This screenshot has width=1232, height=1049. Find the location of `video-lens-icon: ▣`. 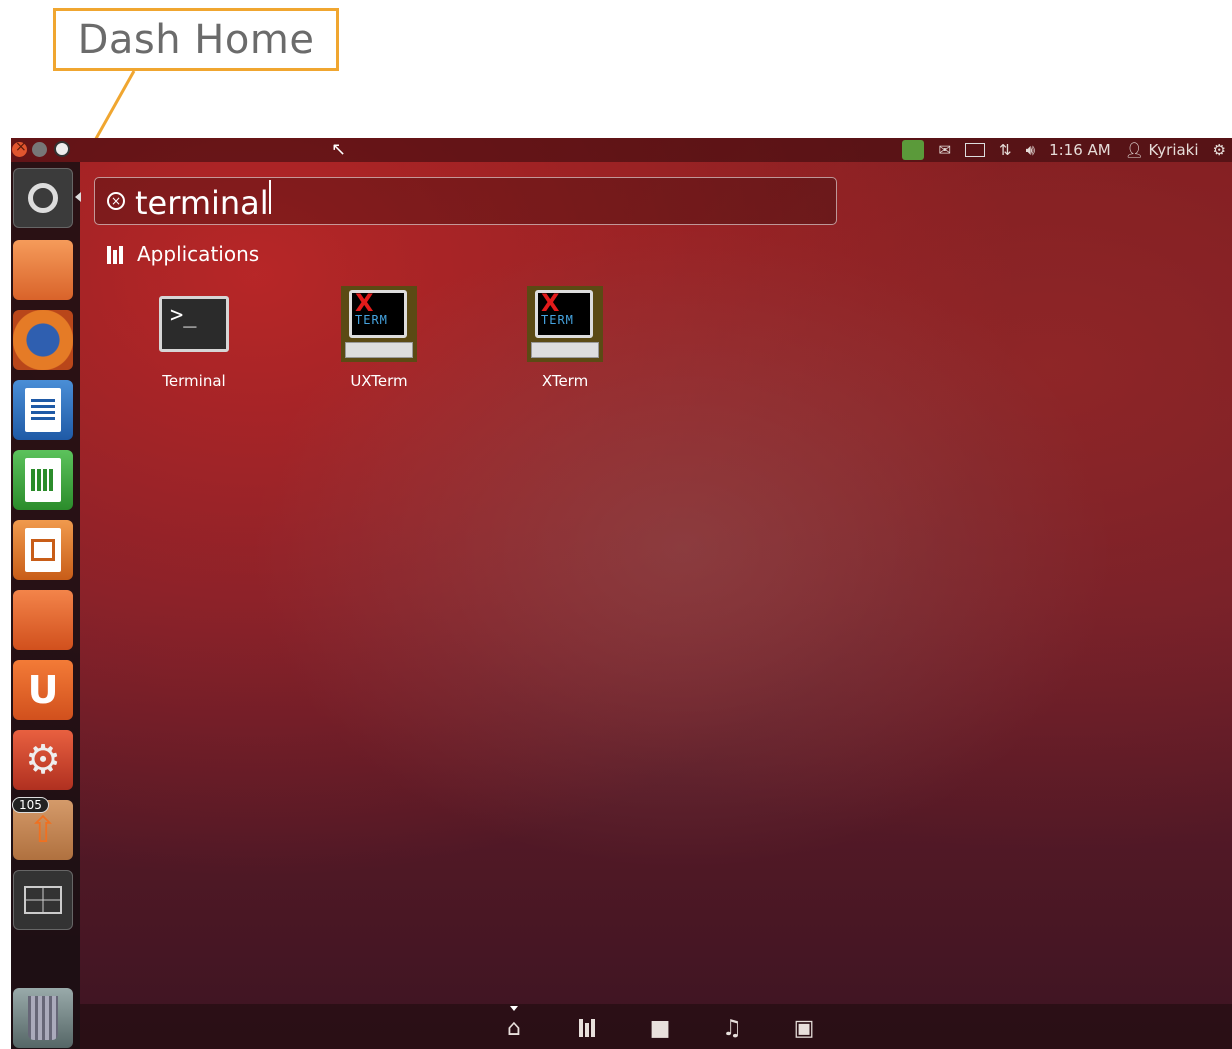

video-lens-icon: ▣ is located at coordinates (804, 1028).